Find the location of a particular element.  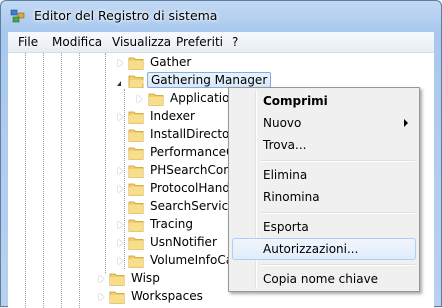

menu-bar: File Modifica Visualizza Preferiti ? is located at coordinates (221, 42).